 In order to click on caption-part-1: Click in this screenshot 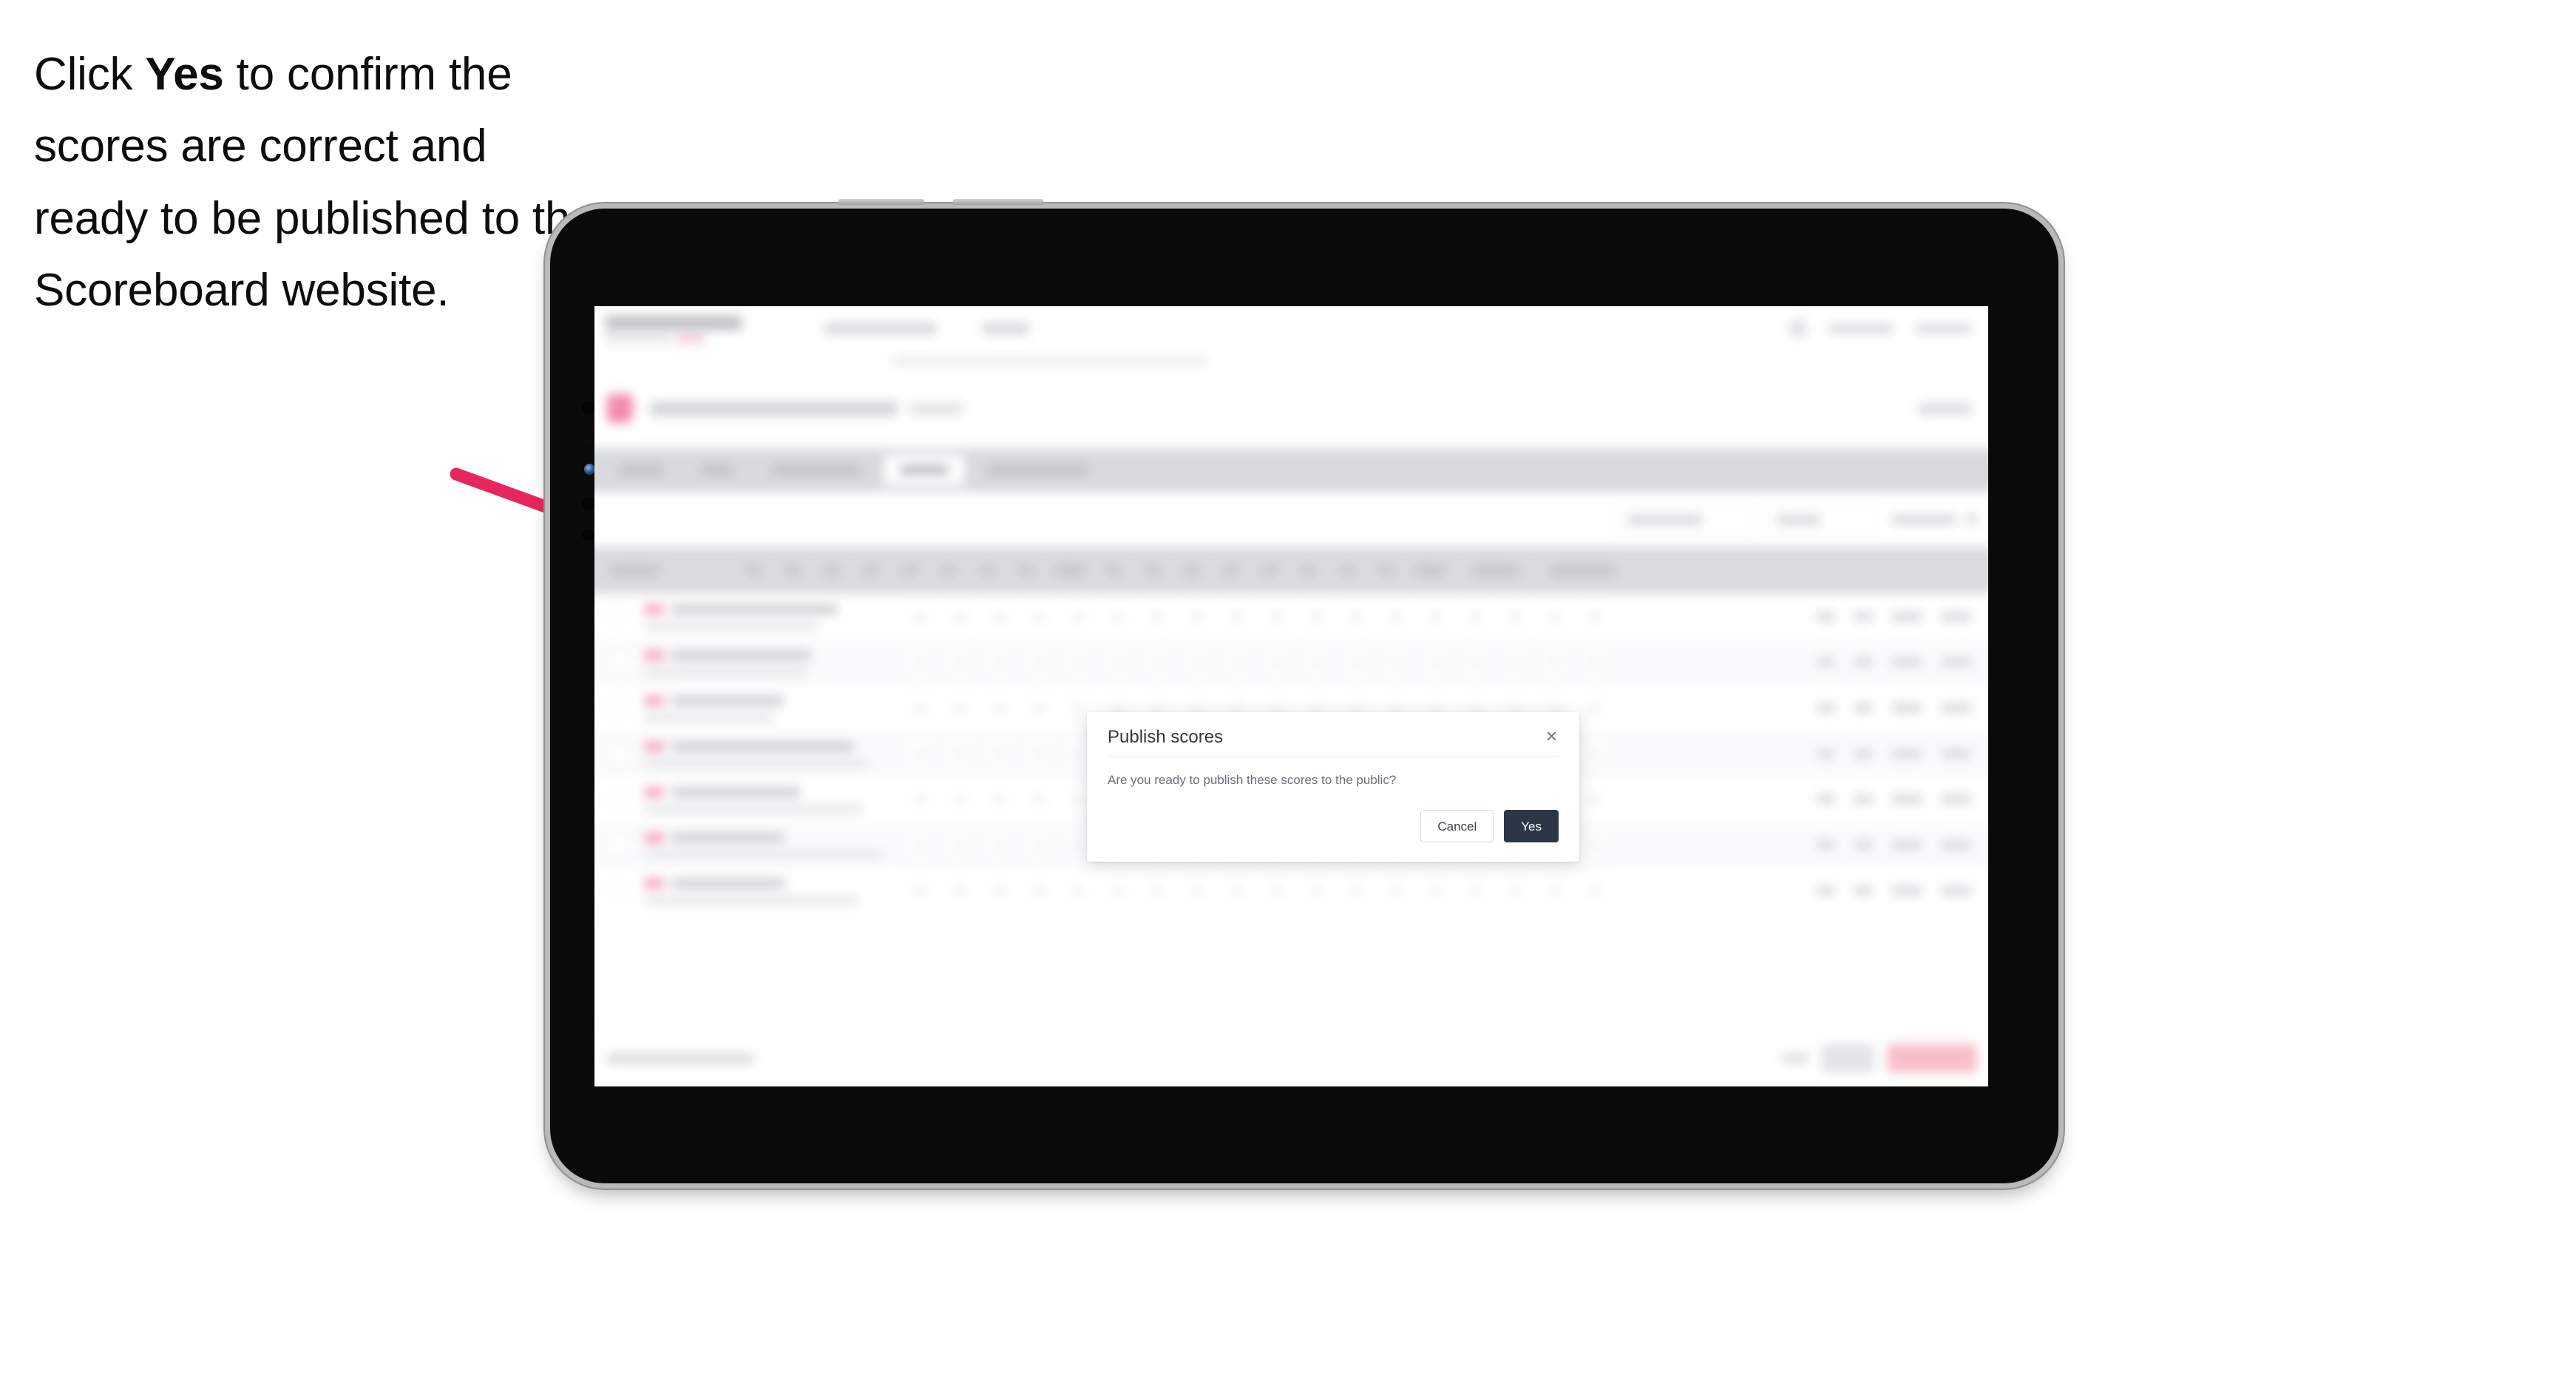, I will do `click(90, 74)`.